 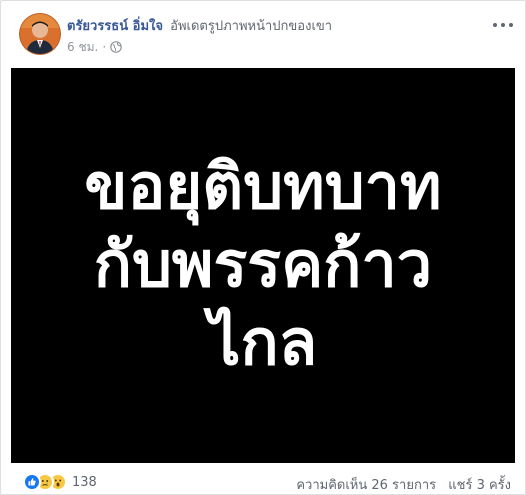 I want to click on cover-text-line: ขอยุติบทบาท, so click(x=263, y=186).